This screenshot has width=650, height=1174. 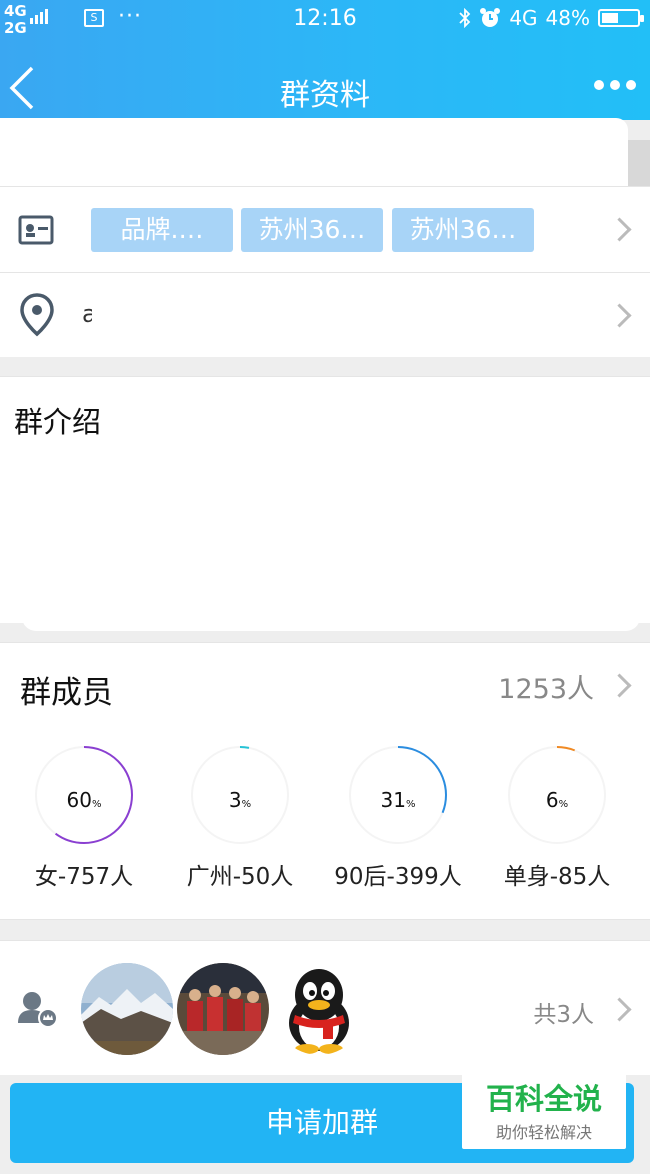 I want to click on status-bar: 4G 2G S ··· 12:16 4G 48%, so click(x=325, y=20).